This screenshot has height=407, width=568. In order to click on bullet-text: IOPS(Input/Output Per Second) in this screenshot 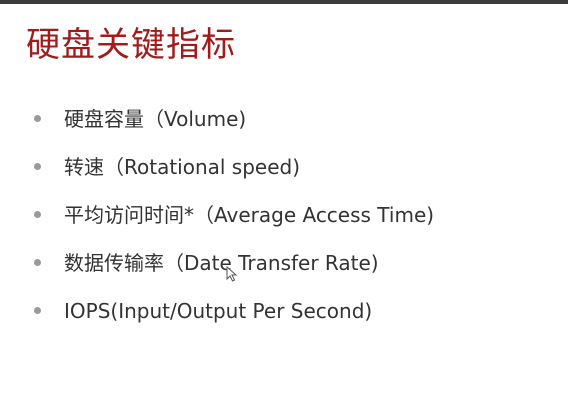, I will do `click(218, 311)`.